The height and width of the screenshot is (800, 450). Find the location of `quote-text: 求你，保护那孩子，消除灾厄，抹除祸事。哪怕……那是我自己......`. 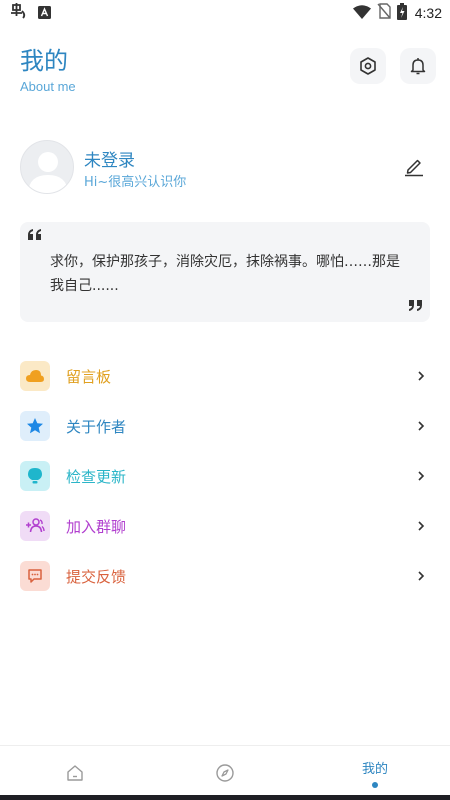

quote-text: 求你，保护那孩子，消除灾厄，抹除祸事。哪怕……那是我自己...... is located at coordinates (225, 274).